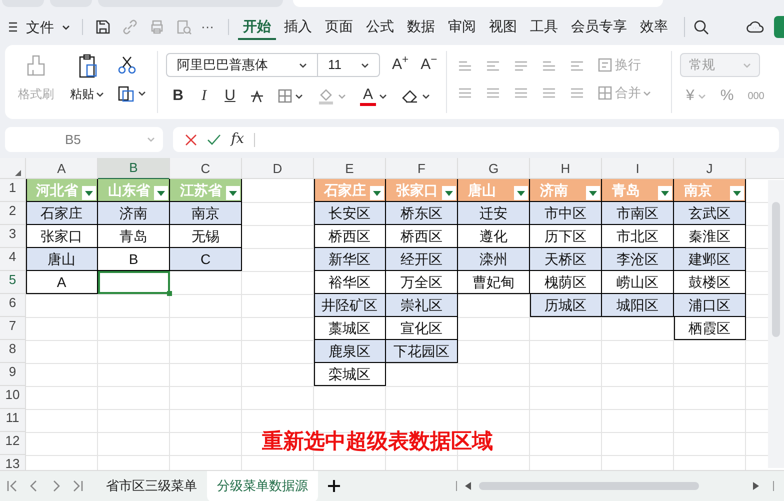 Image resolution: width=784 pixels, height=501 pixels. I want to click on row-header: 12, so click(13, 443).